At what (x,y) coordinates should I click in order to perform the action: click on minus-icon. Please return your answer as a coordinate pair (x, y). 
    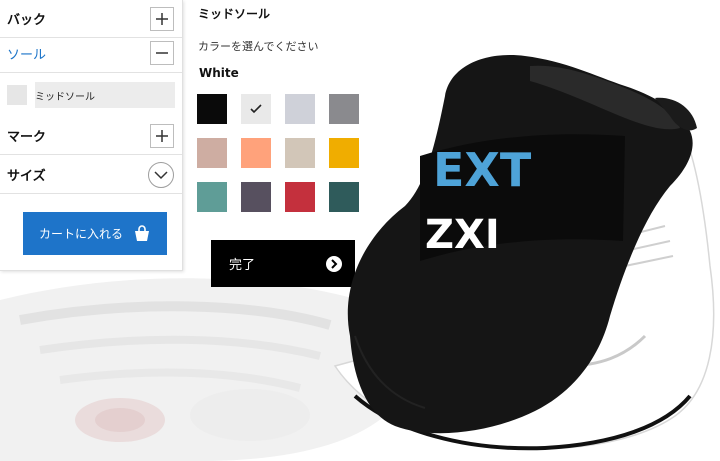
    Looking at the image, I should click on (162, 53).